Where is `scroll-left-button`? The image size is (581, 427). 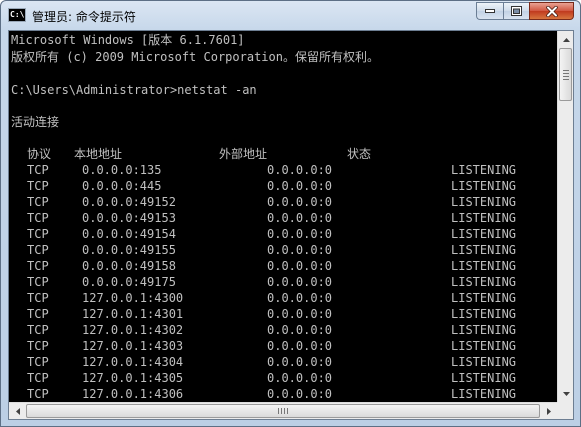
scroll-left-button is located at coordinates (17, 411).